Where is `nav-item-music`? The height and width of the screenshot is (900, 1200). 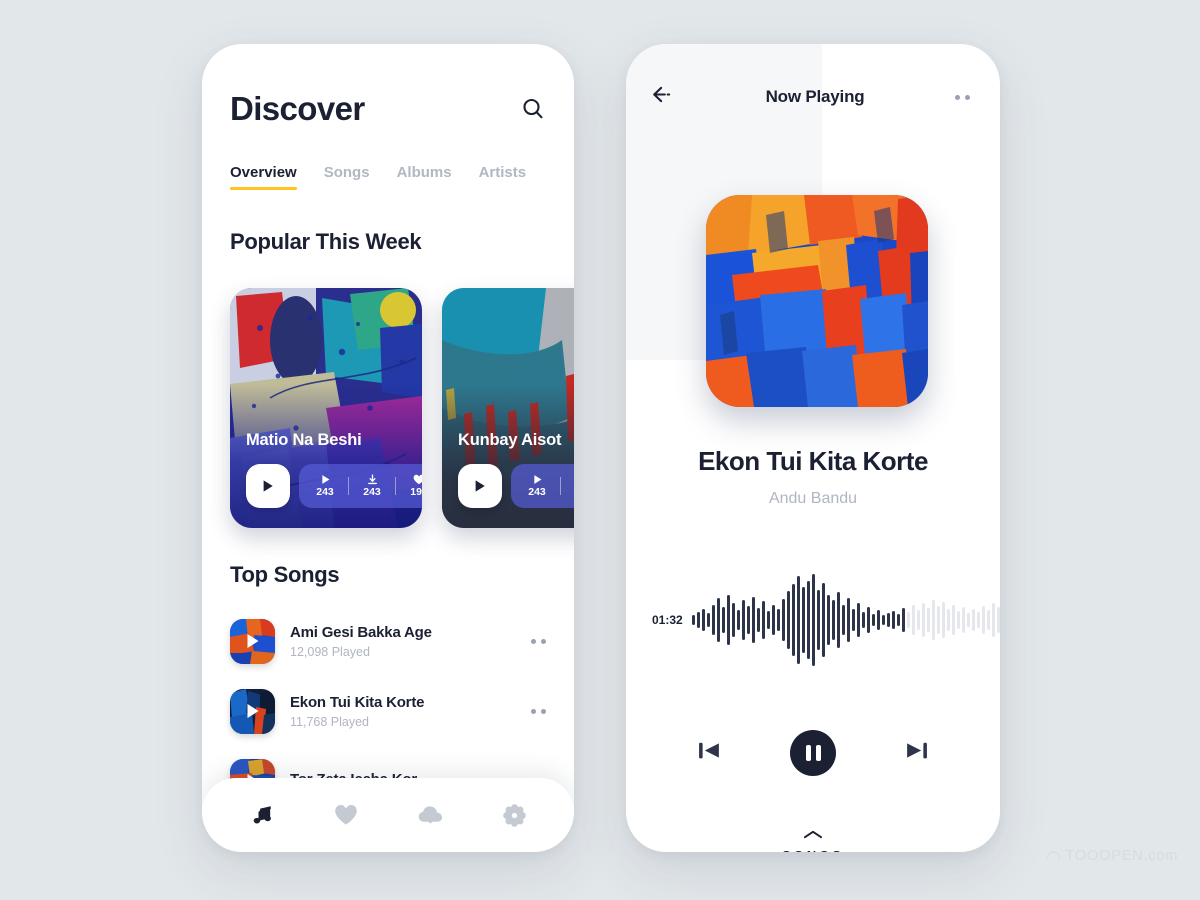
nav-item-music is located at coordinates (262, 815).